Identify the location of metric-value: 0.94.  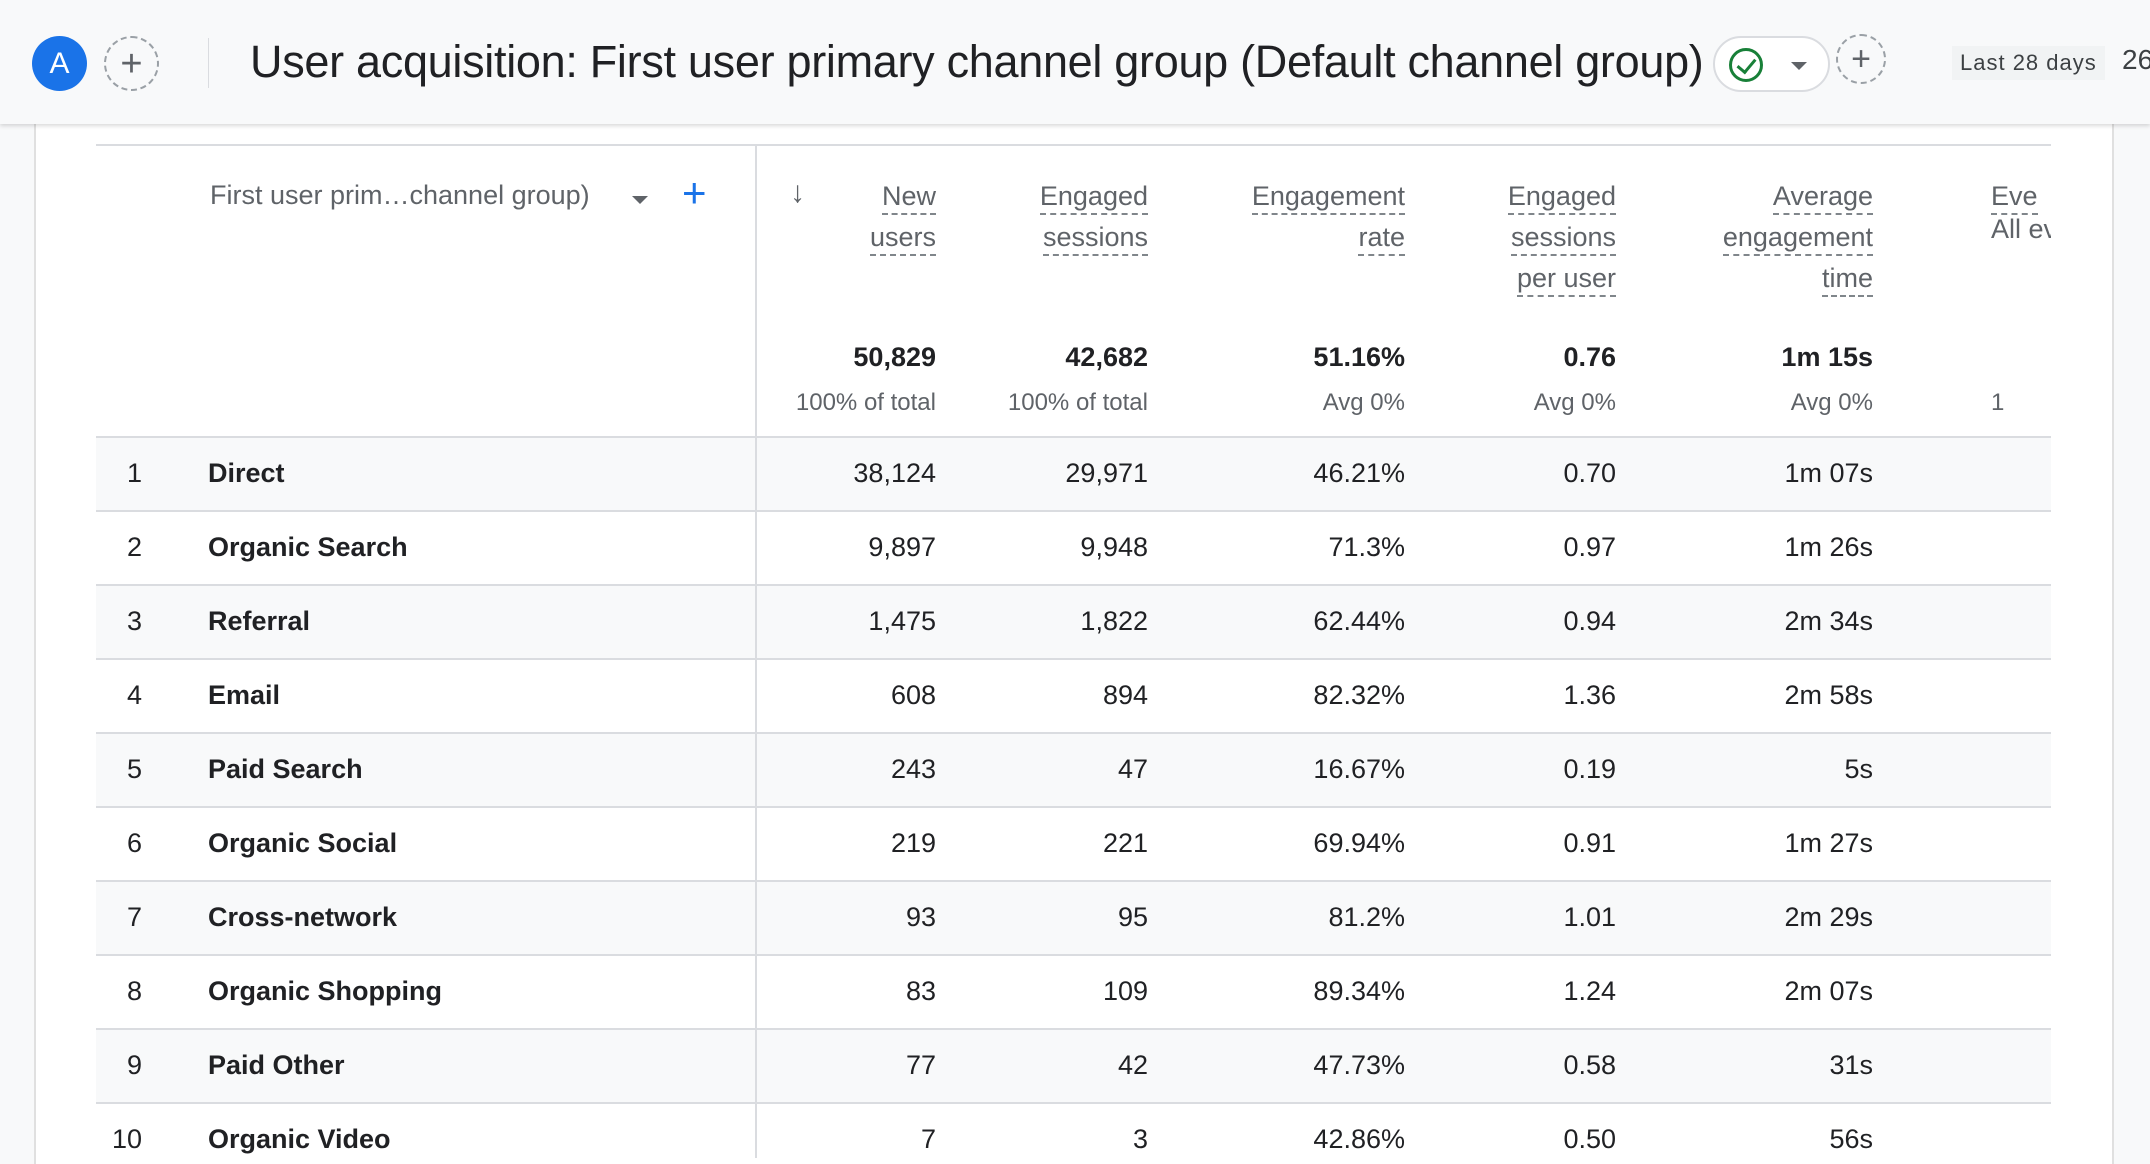
(1589, 621).